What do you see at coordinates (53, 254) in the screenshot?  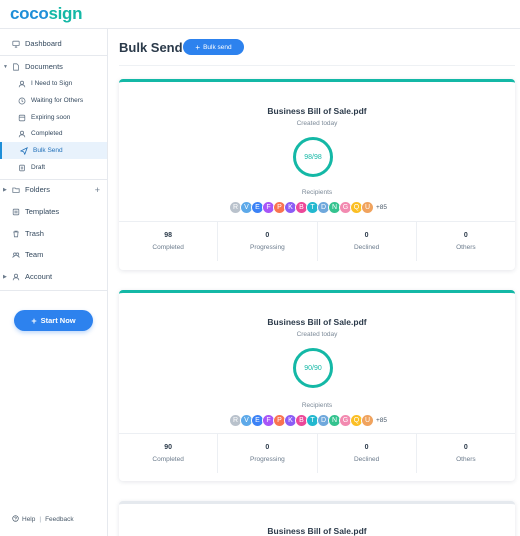 I see `sidebar-item-team: Team` at bounding box center [53, 254].